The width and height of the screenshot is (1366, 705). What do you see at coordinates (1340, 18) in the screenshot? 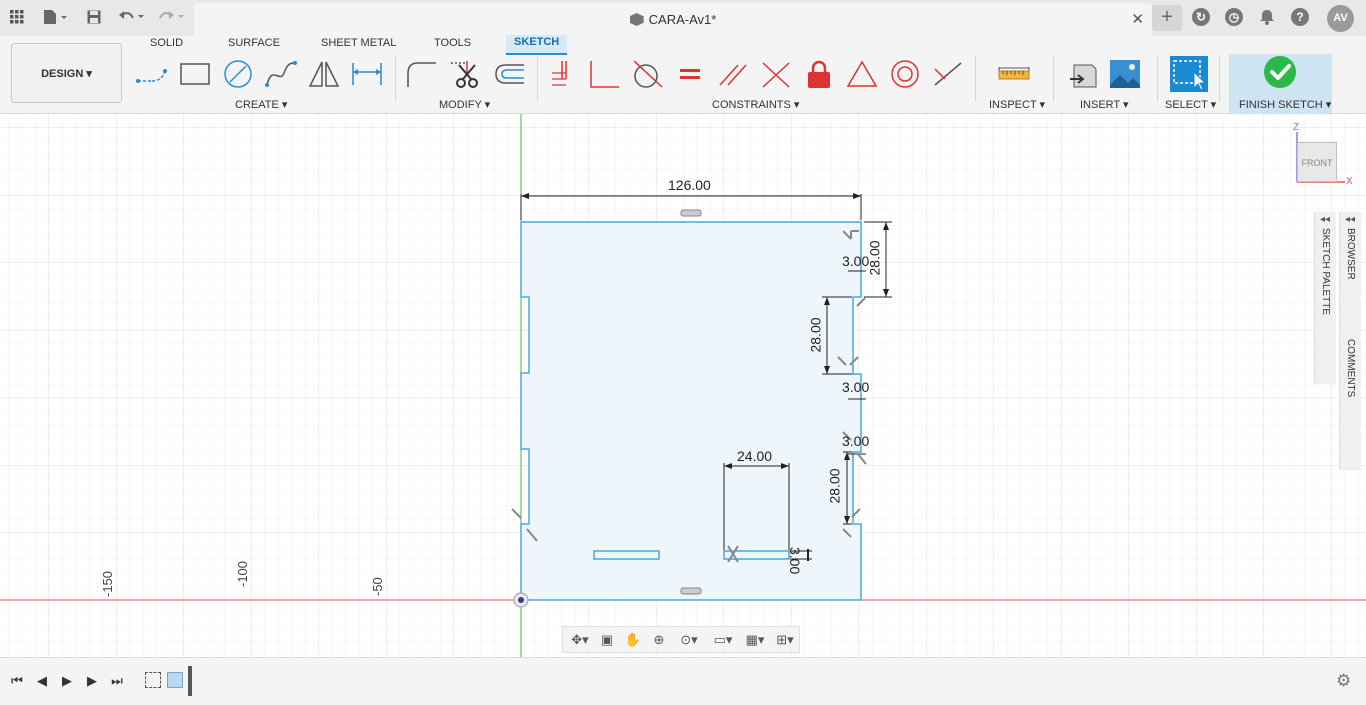
I see `user-avatar: AV` at bounding box center [1340, 18].